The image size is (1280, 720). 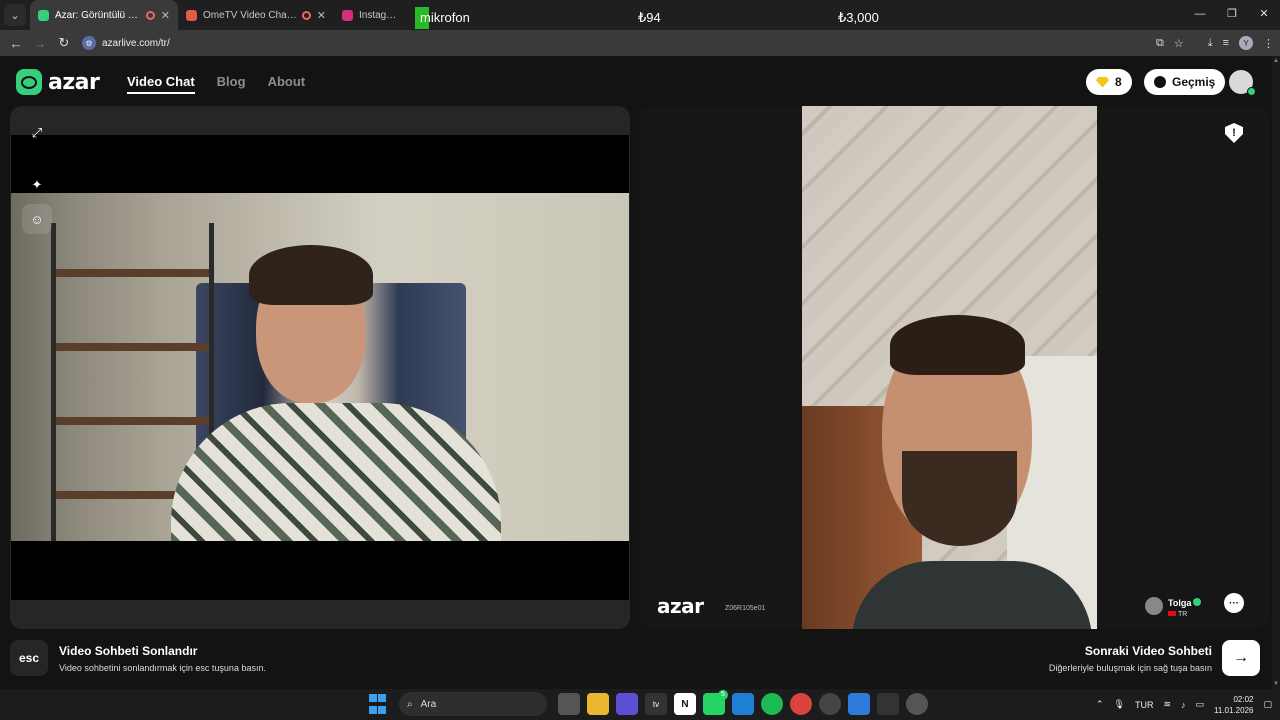 What do you see at coordinates (287, 84) in the screenshot?
I see `nav-about: About` at bounding box center [287, 84].